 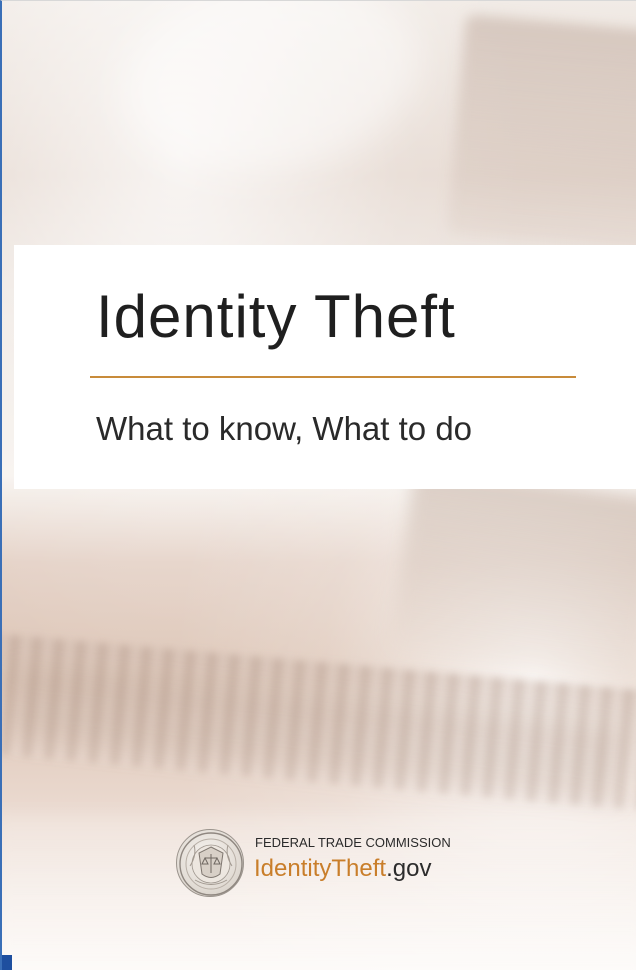 I want to click on document-title: Identity Theft, so click(x=276, y=316).